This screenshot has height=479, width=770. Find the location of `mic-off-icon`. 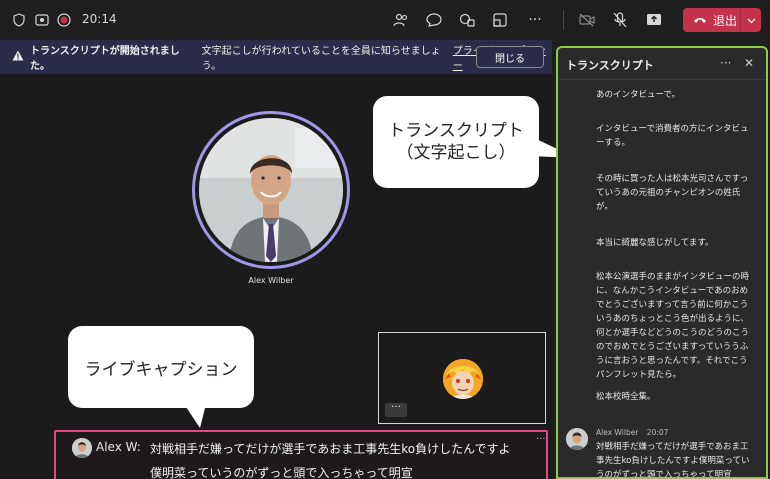

mic-off-icon is located at coordinates (620, 20).